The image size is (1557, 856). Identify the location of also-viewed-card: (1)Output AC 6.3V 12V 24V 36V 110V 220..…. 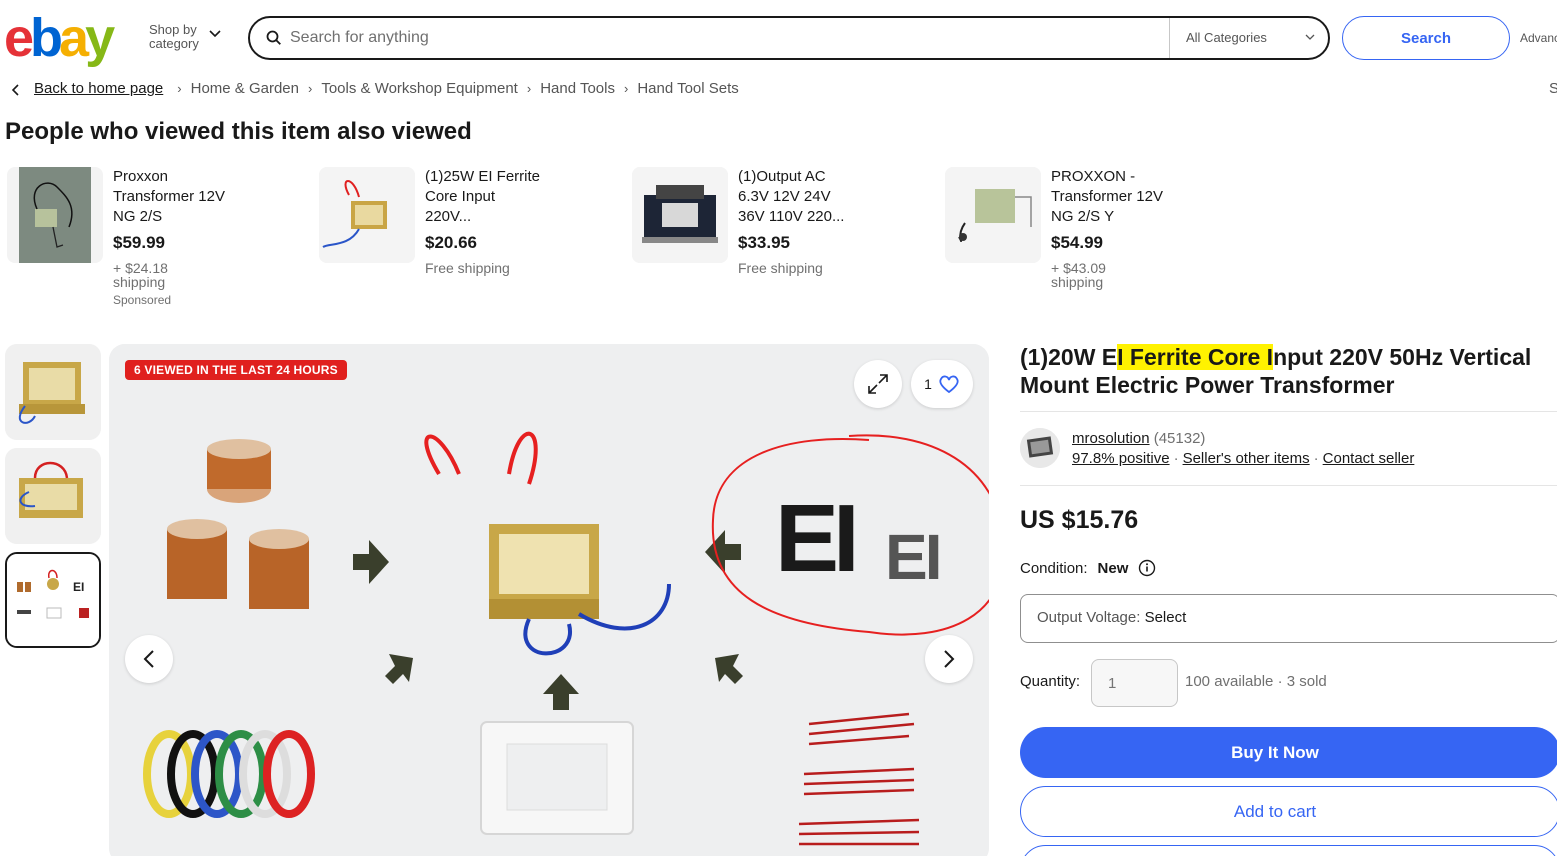
(782, 237).